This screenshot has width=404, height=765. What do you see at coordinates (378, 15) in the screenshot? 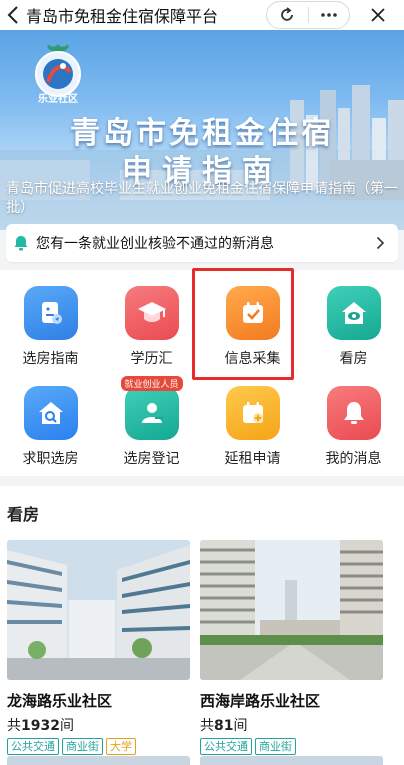
I see `close-icon` at bounding box center [378, 15].